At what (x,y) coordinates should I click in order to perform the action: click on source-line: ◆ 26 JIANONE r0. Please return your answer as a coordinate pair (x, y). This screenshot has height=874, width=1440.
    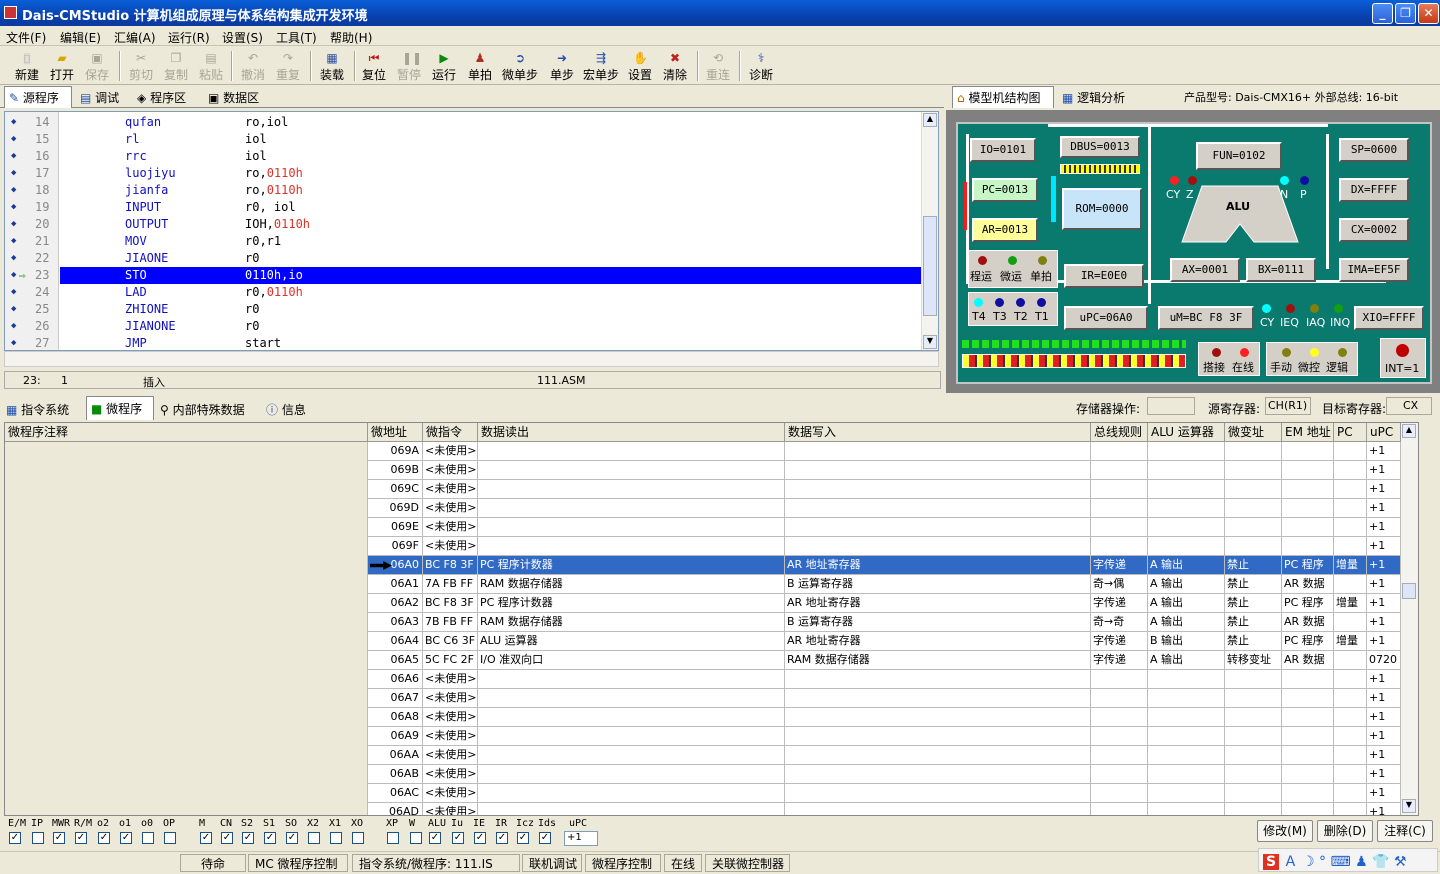
    Looking at the image, I should click on (463, 326).